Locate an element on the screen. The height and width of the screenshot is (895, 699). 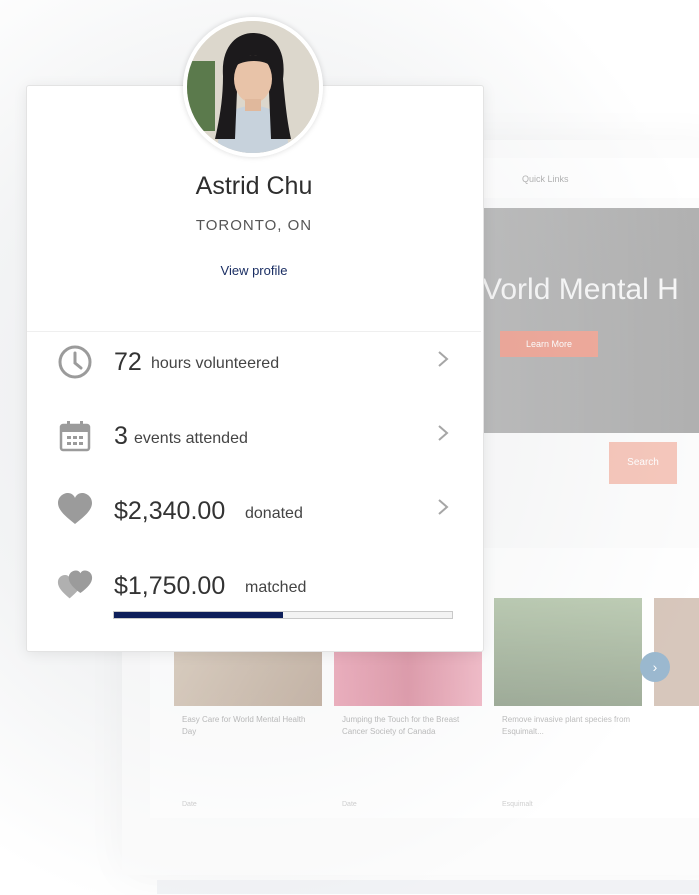
avatar-portrait is located at coordinates (253, 87).